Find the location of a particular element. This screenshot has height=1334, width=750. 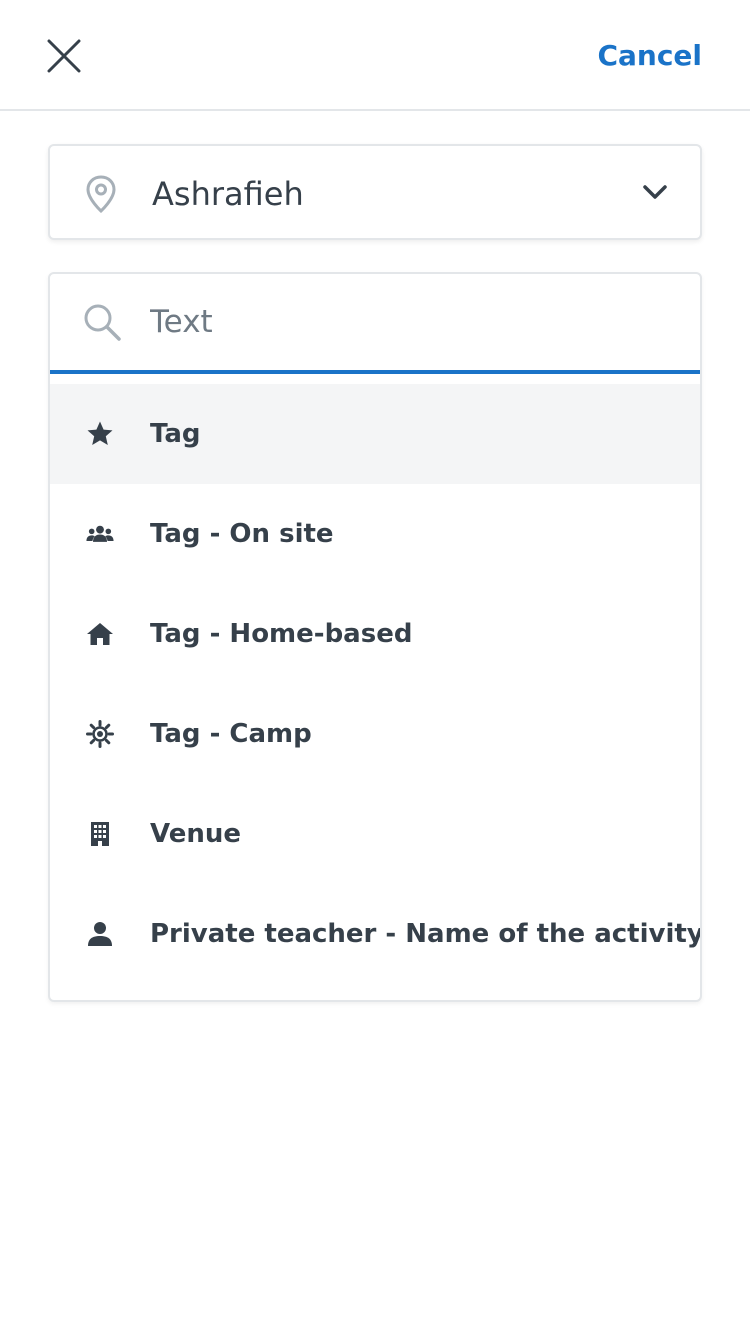

result-label: Private teacher - Name of the activity is located at coordinates (426, 934).